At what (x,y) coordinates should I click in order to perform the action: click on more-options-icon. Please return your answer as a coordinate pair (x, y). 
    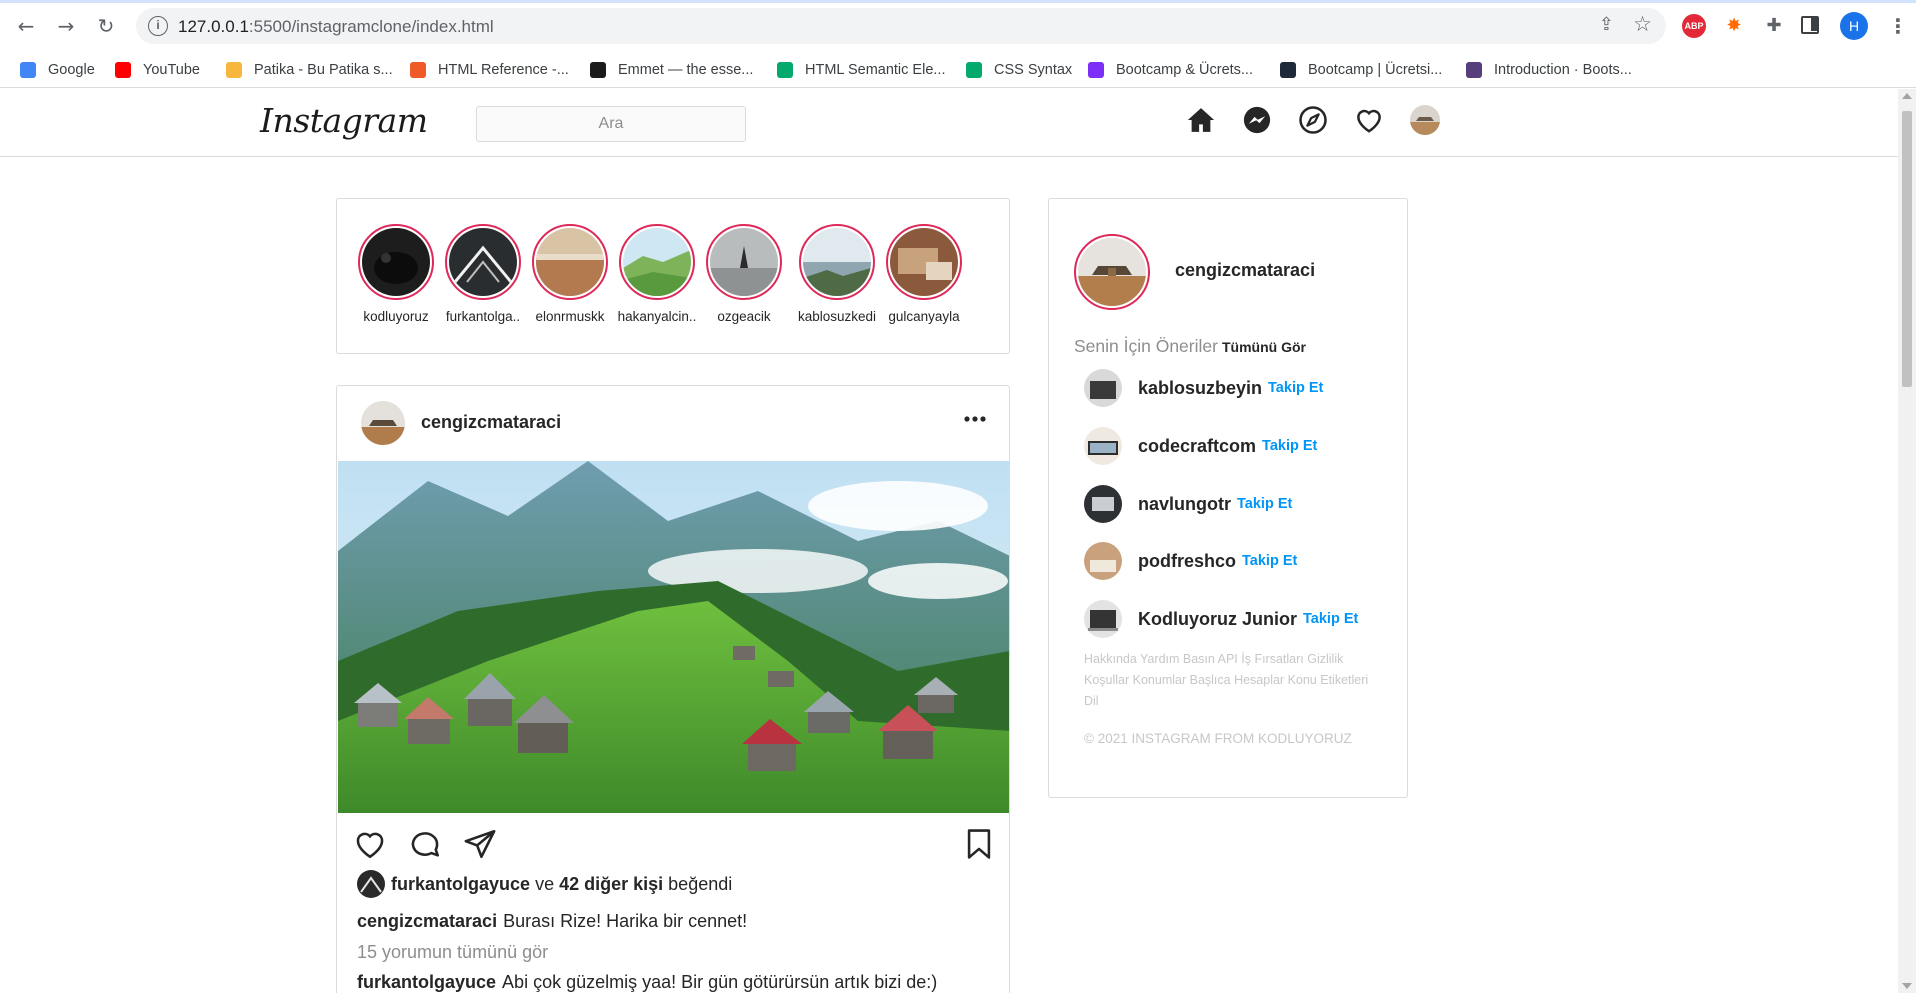
    Looking at the image, I should click on (975, 419).